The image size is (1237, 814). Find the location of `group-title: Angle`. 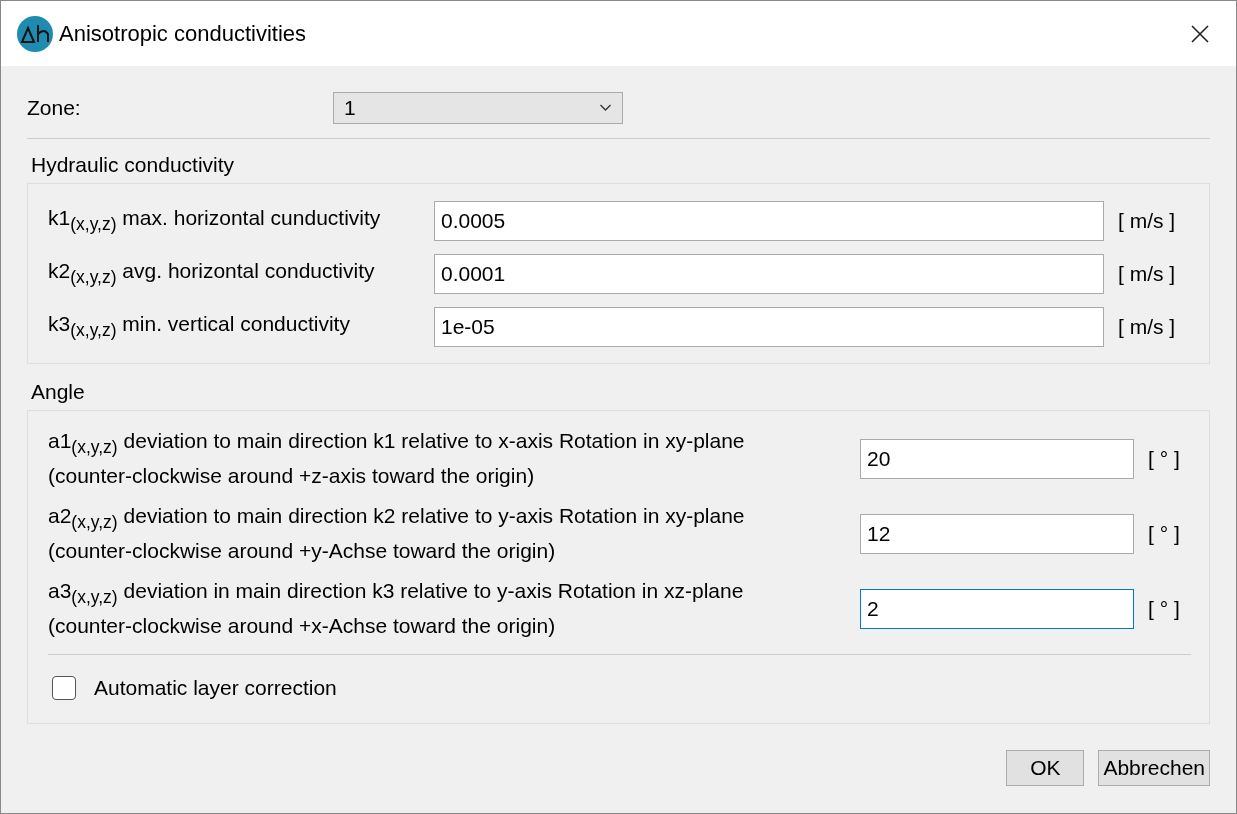

group-title: Angle is located at coordinates (58, 392).